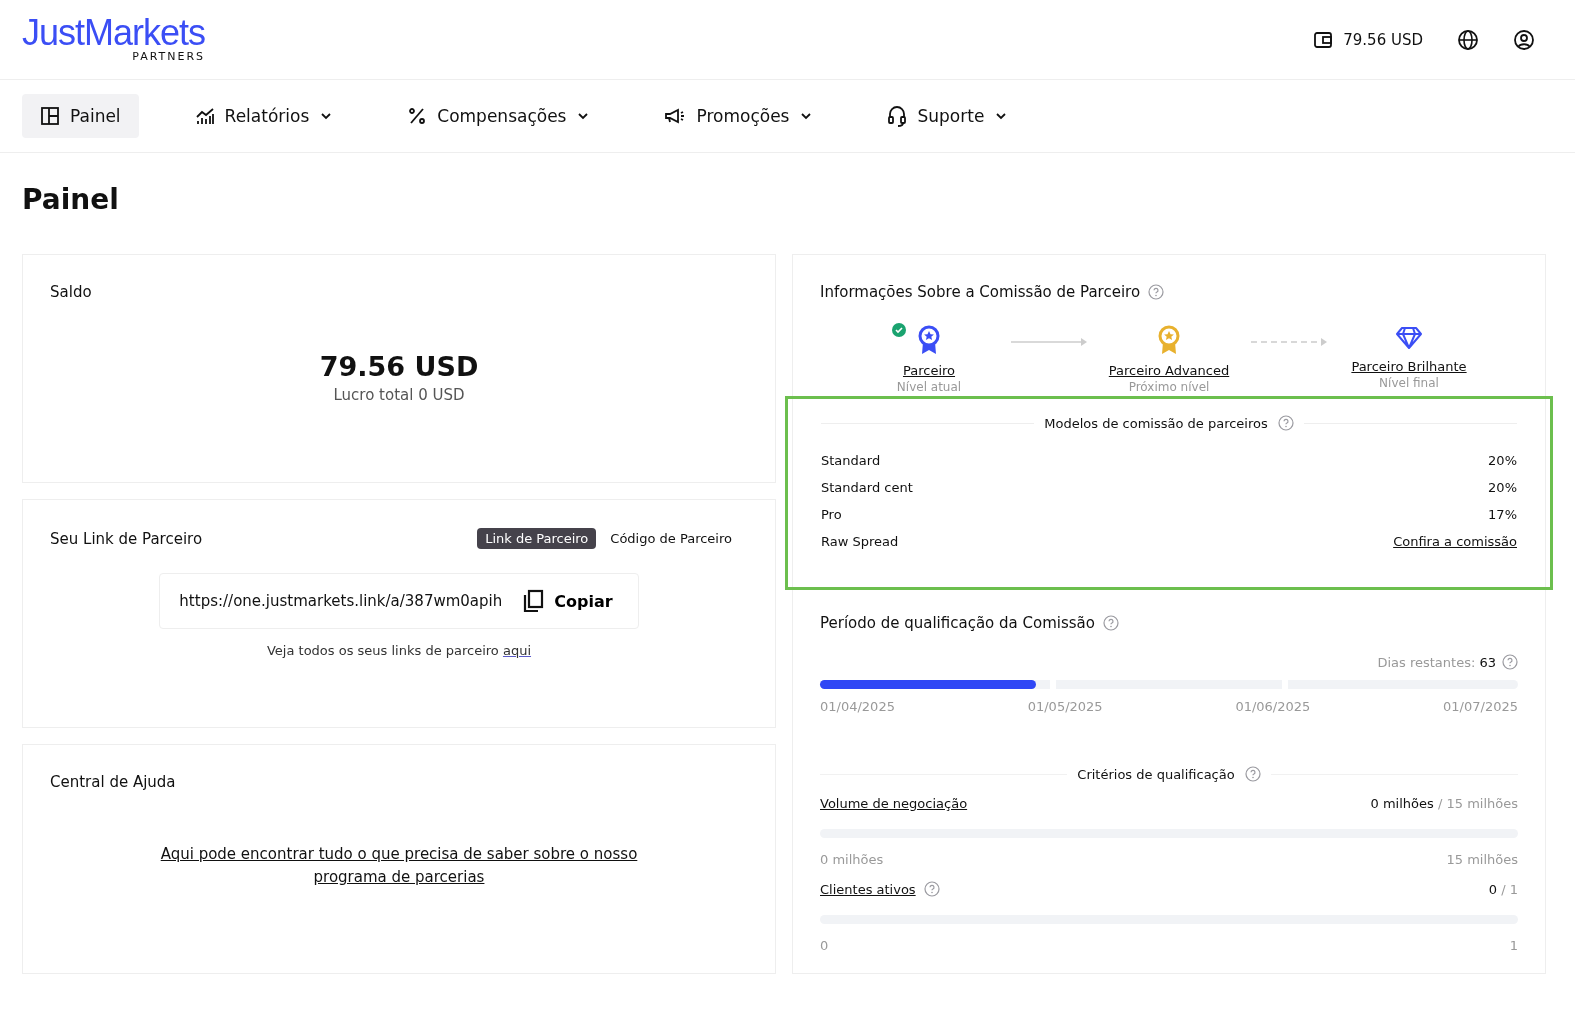 The image size is (1575, 1012). I want to click on link-field: https://one.justmarkets.link/a/387wm0apih Copiar, so click(399, 601).